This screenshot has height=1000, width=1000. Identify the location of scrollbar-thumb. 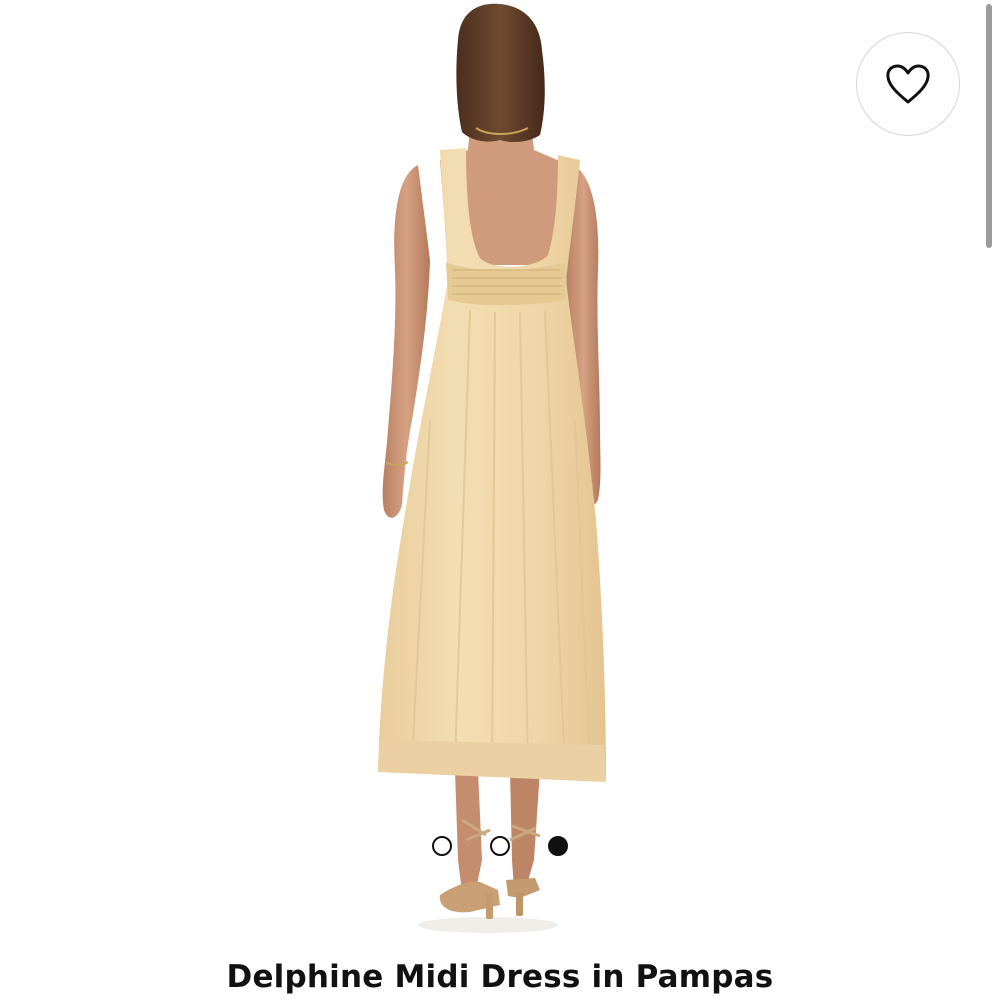
(989, 126).